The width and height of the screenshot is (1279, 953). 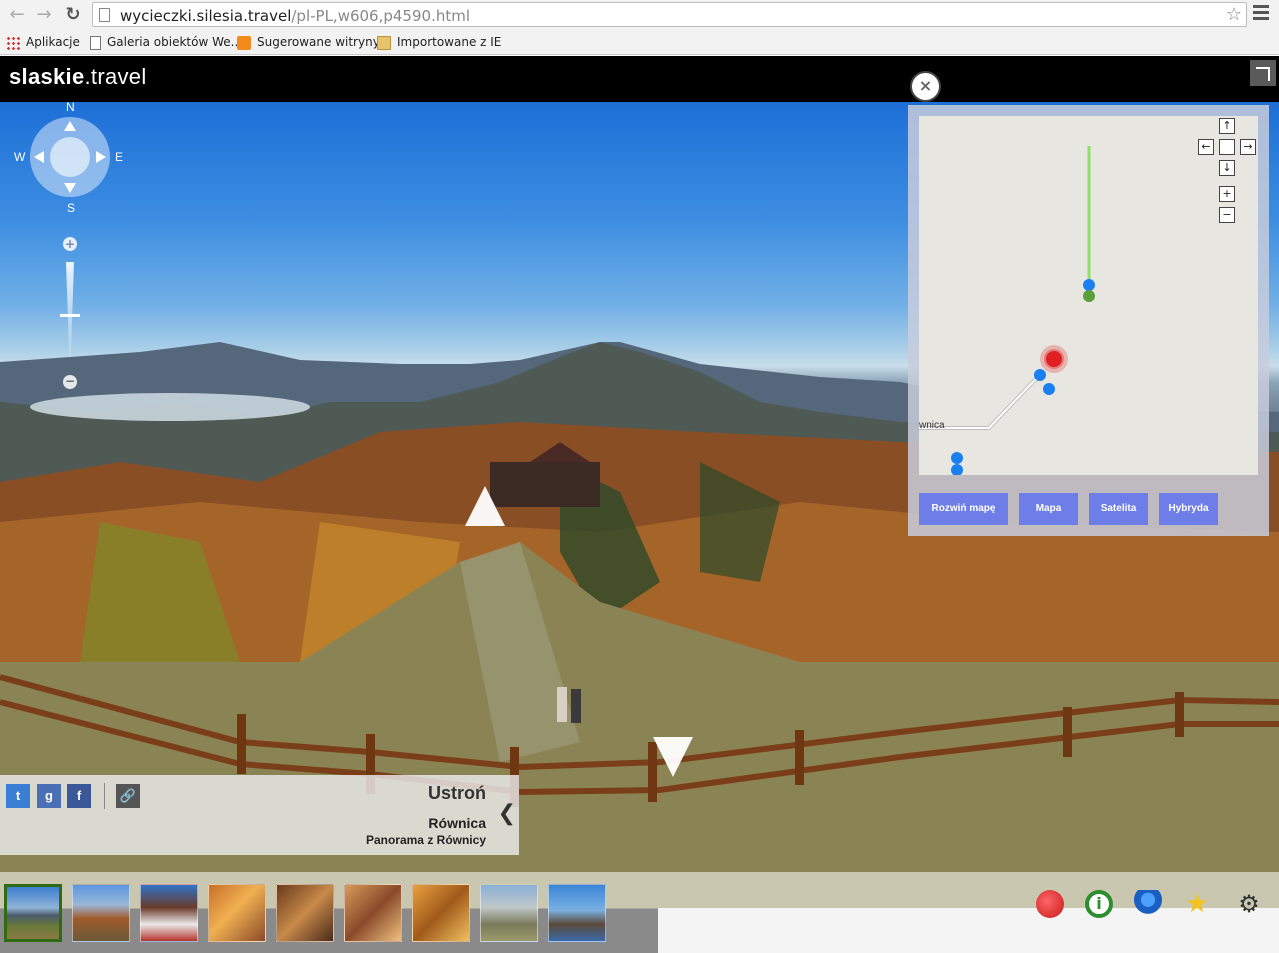 I want to click on pan-up-icon, so click(x=70, y=126).